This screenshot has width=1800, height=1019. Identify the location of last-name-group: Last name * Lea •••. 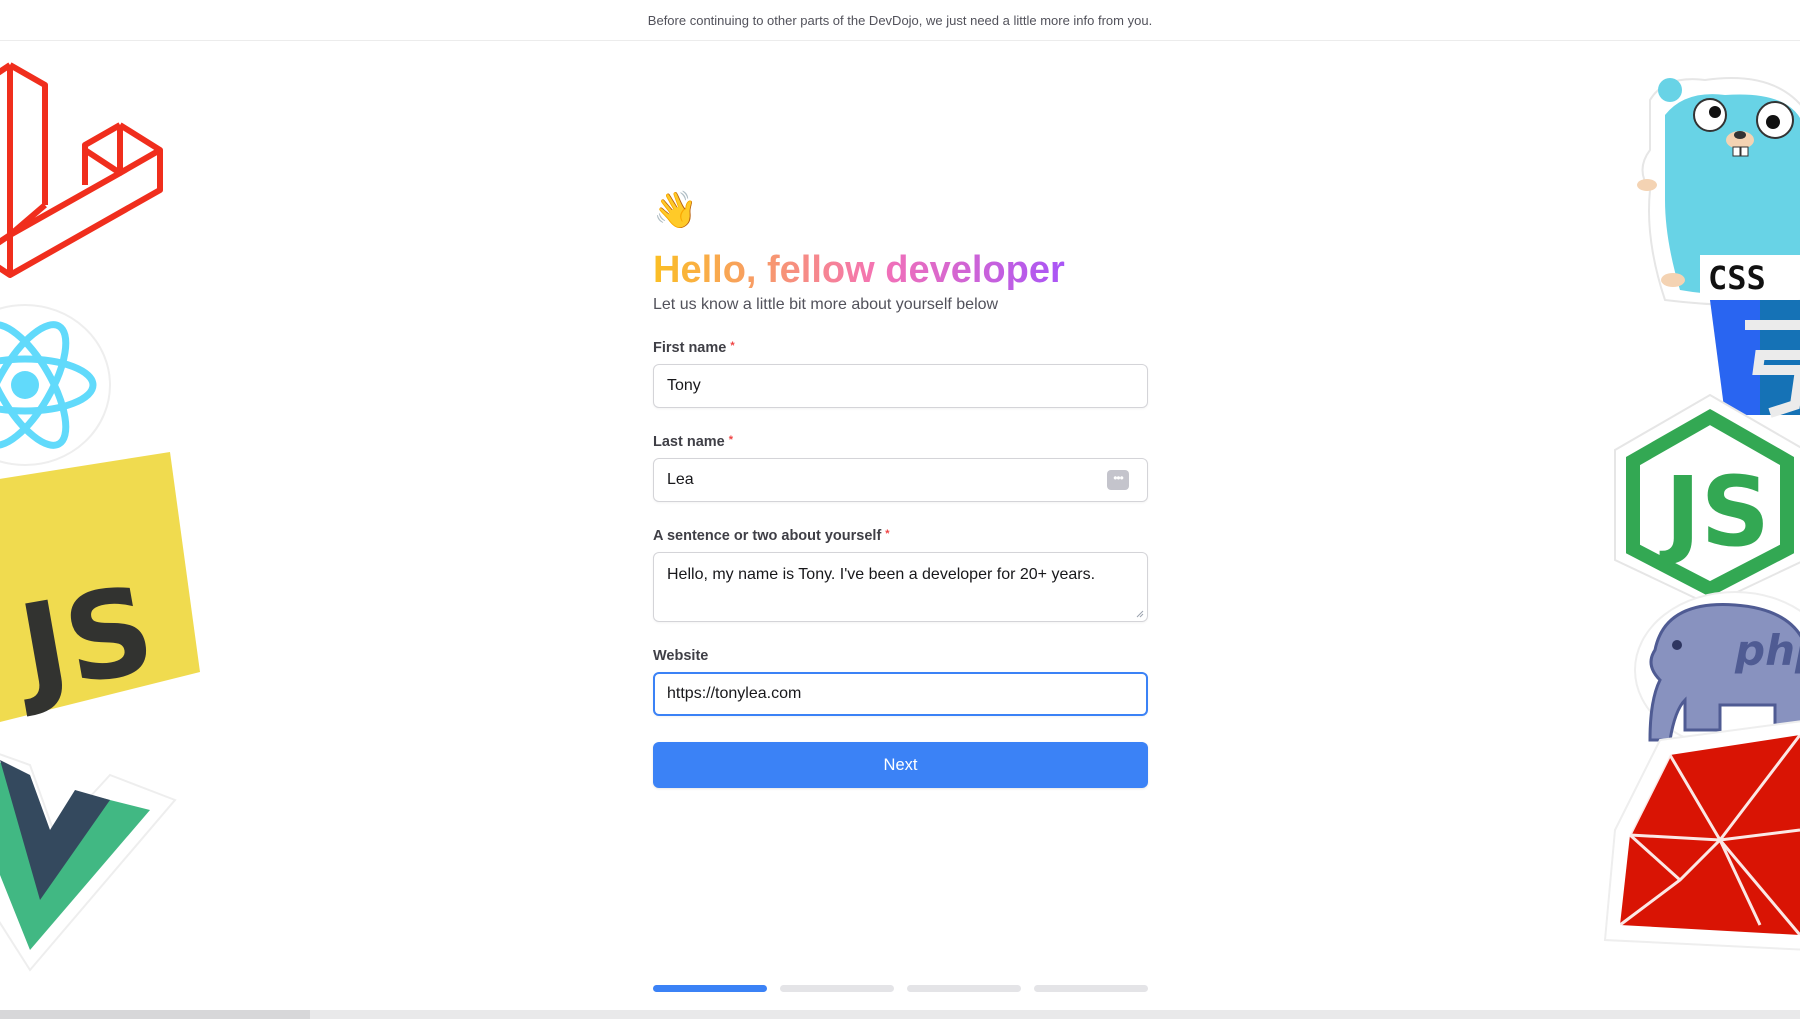
(900, 468).